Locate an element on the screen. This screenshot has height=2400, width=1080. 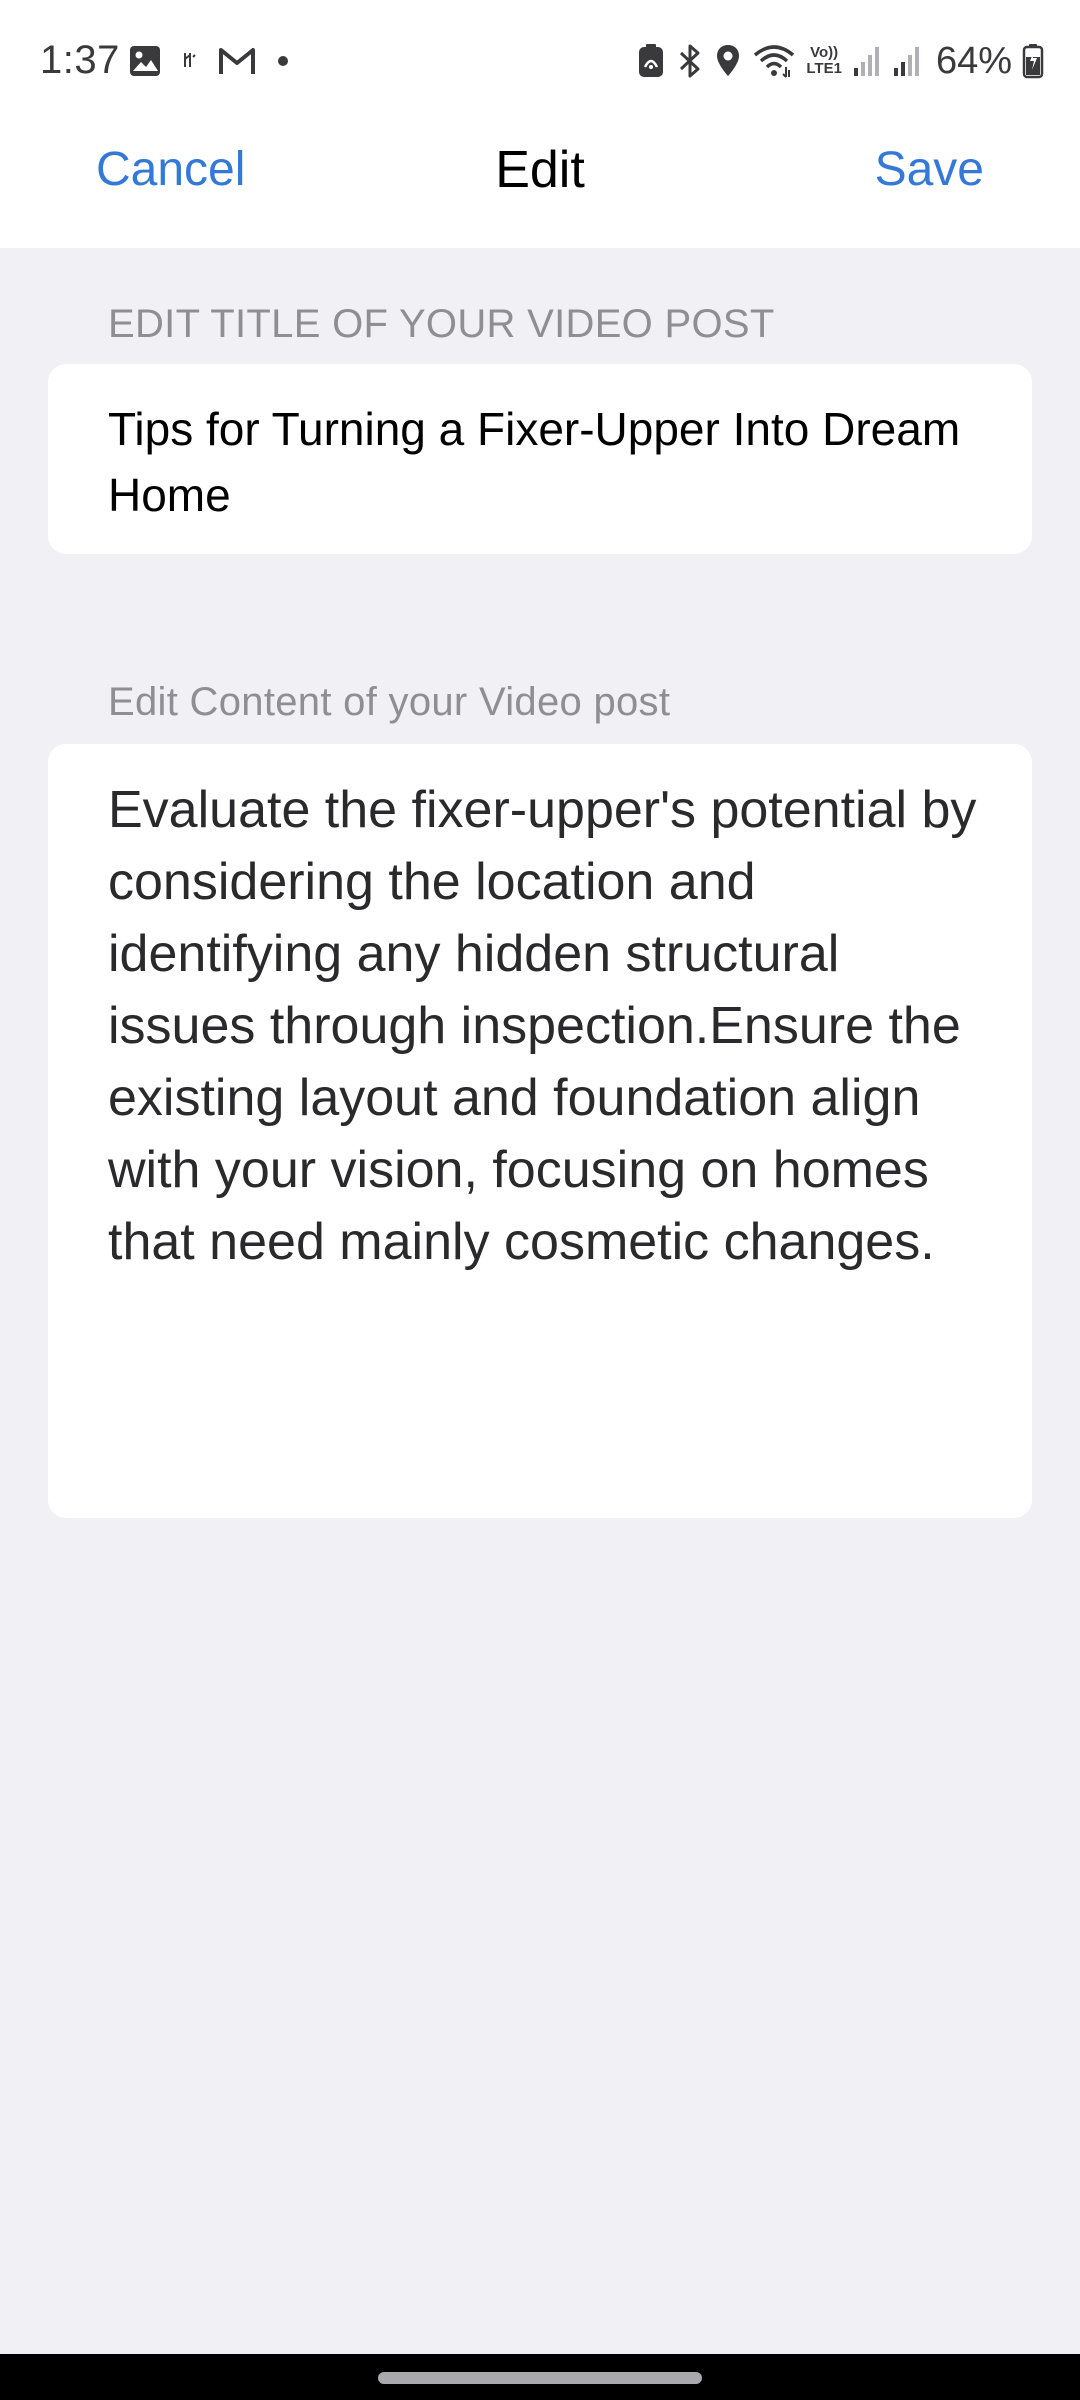
volte-icon: Vo)) LTE1 is located at coordinates (824, 61).